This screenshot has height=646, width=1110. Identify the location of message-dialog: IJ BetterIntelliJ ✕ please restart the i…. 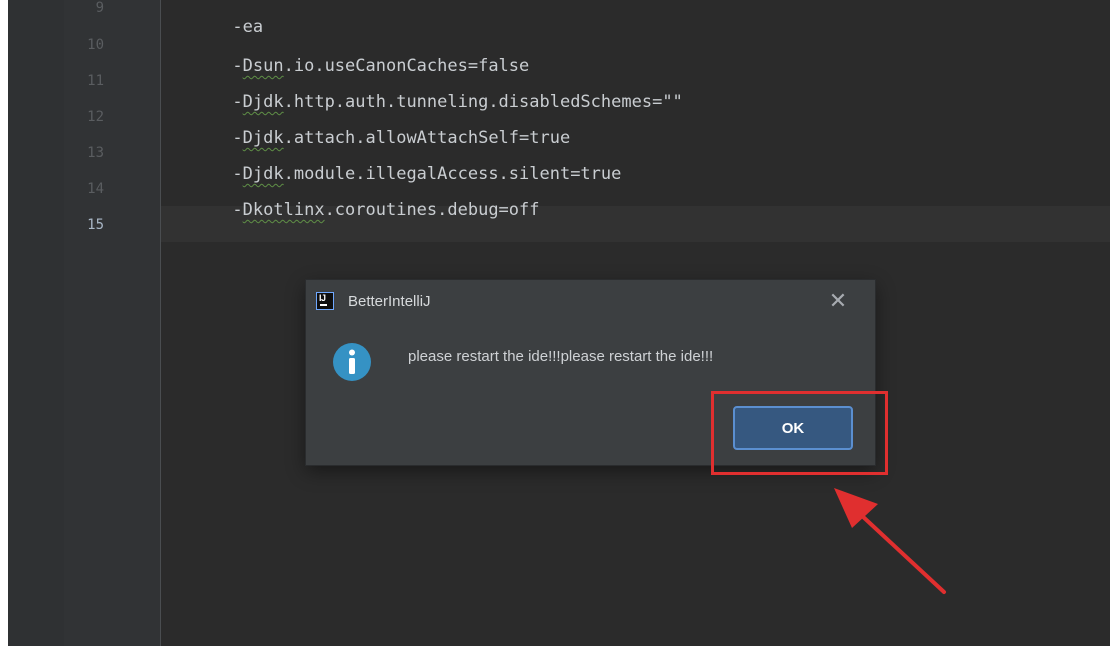
(590, 372).